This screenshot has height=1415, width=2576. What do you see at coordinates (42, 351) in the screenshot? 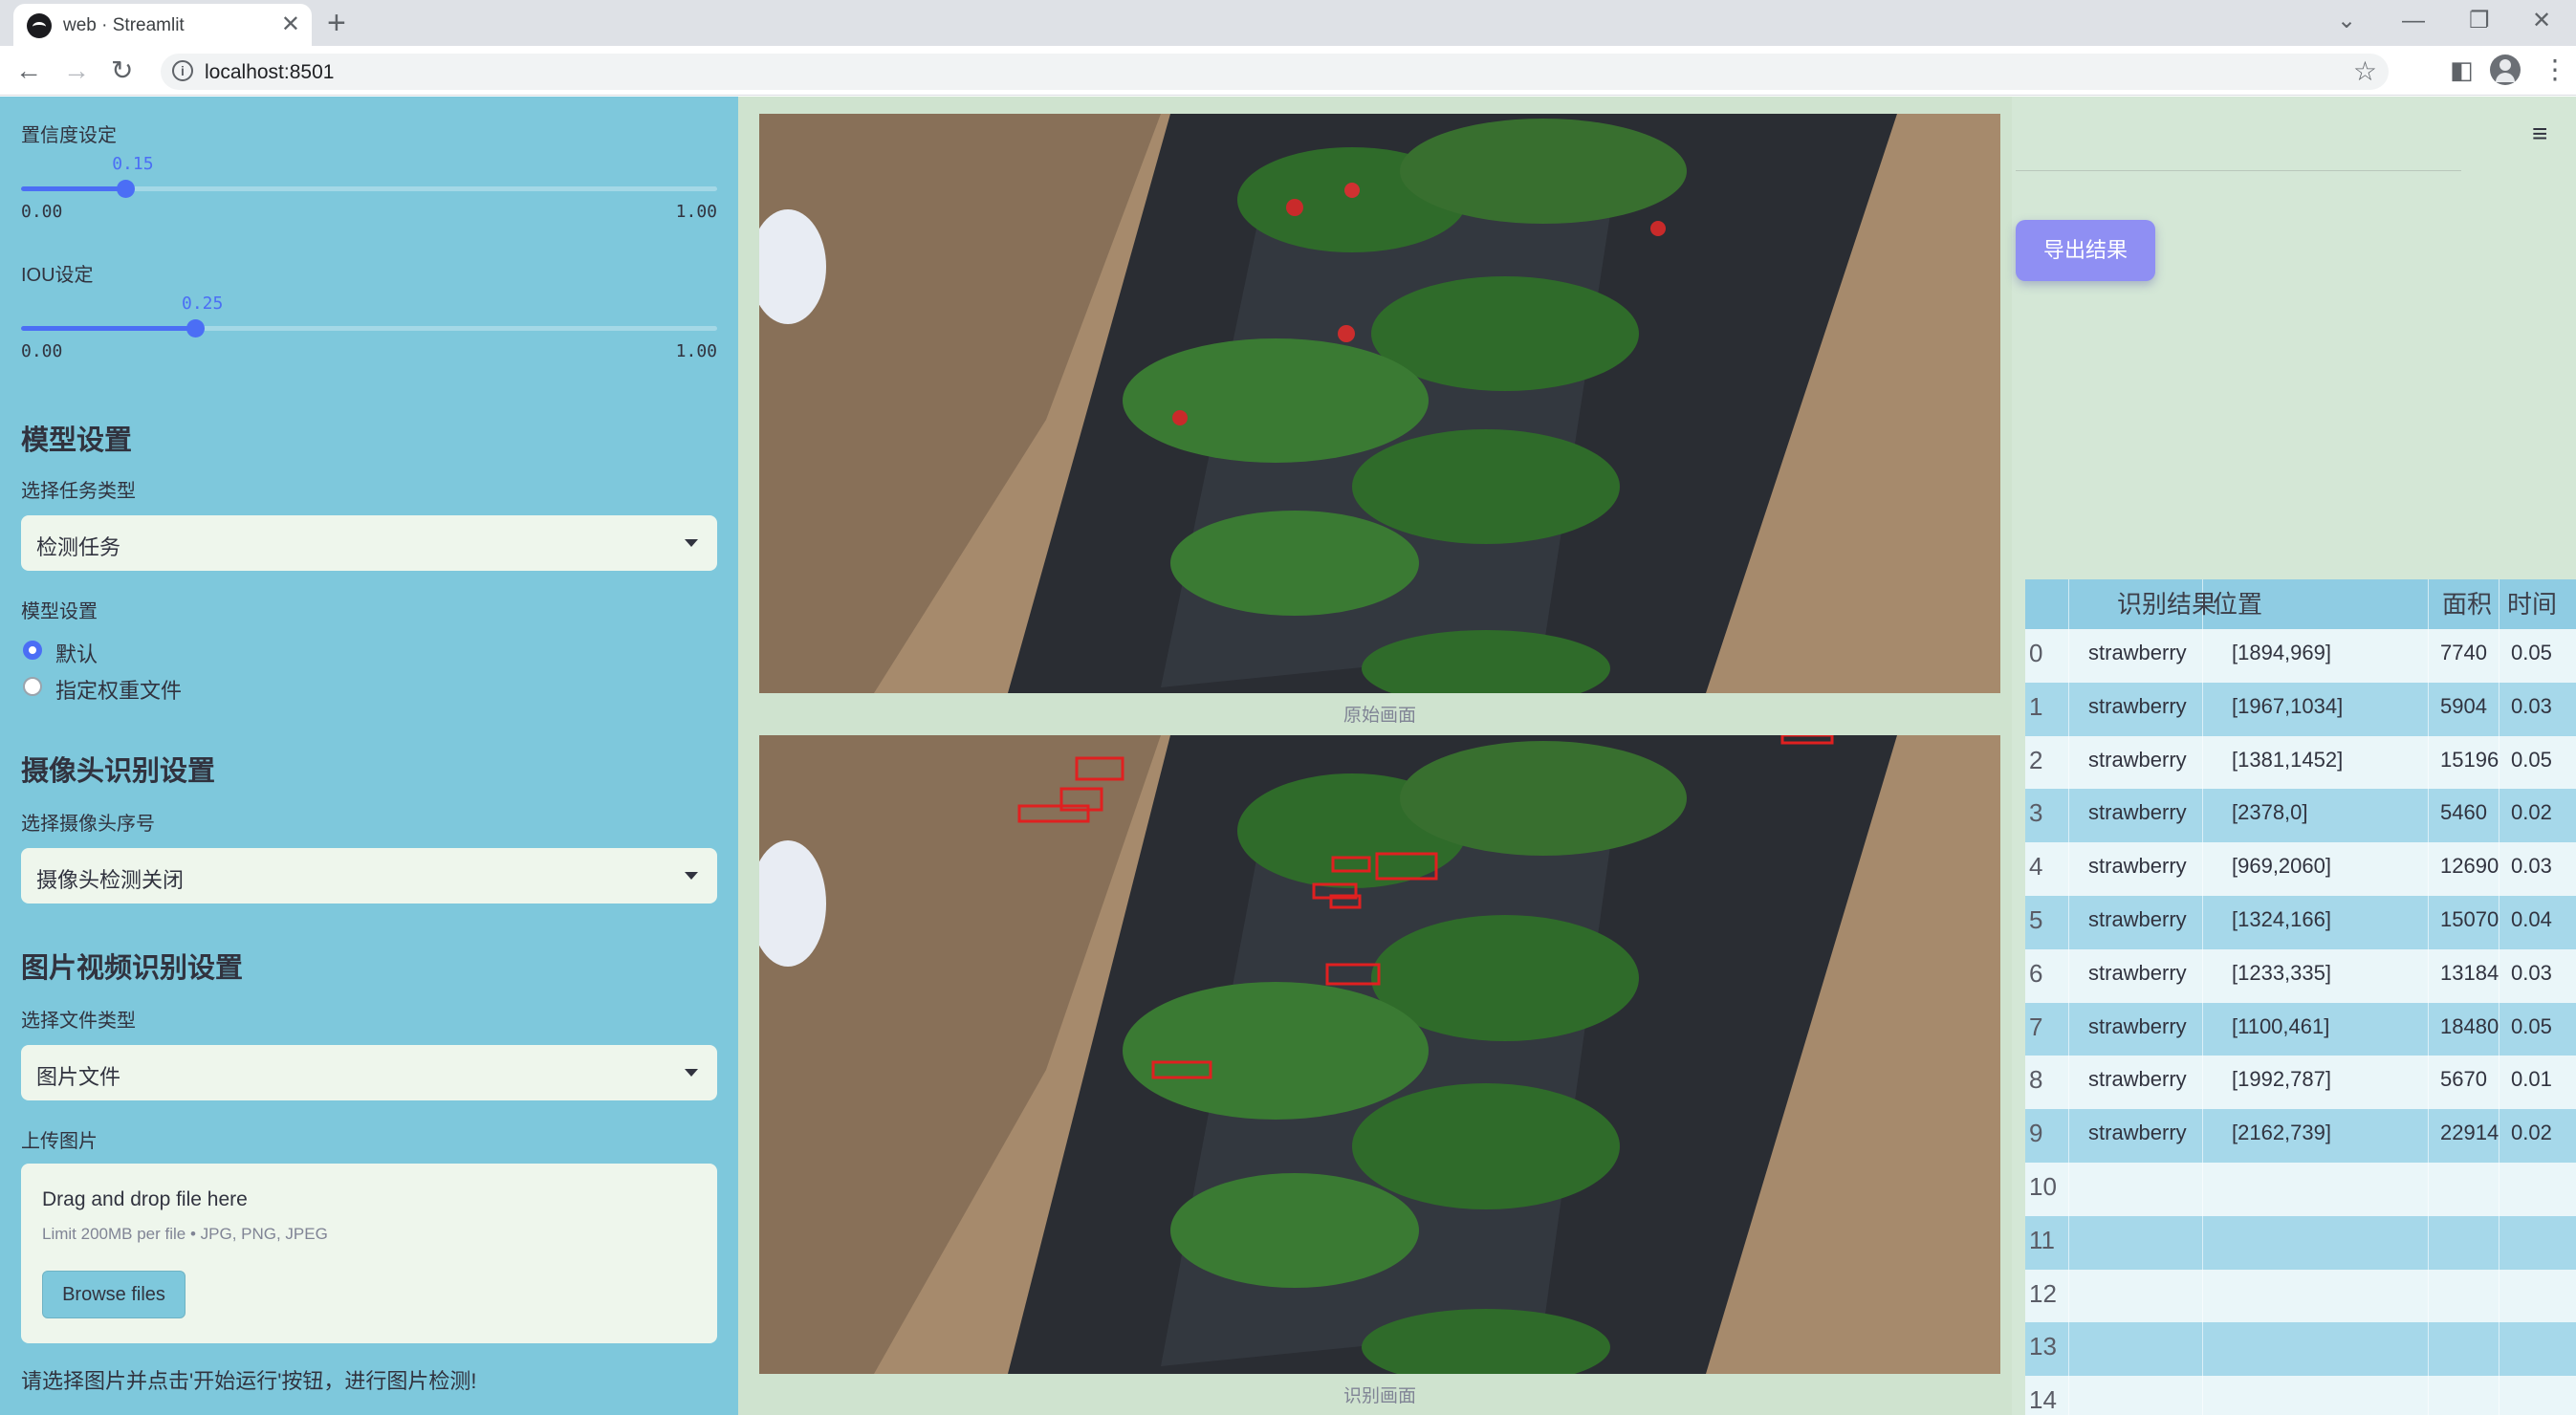
I see `slider-min: 0.00` at bounding box center [42, 351].